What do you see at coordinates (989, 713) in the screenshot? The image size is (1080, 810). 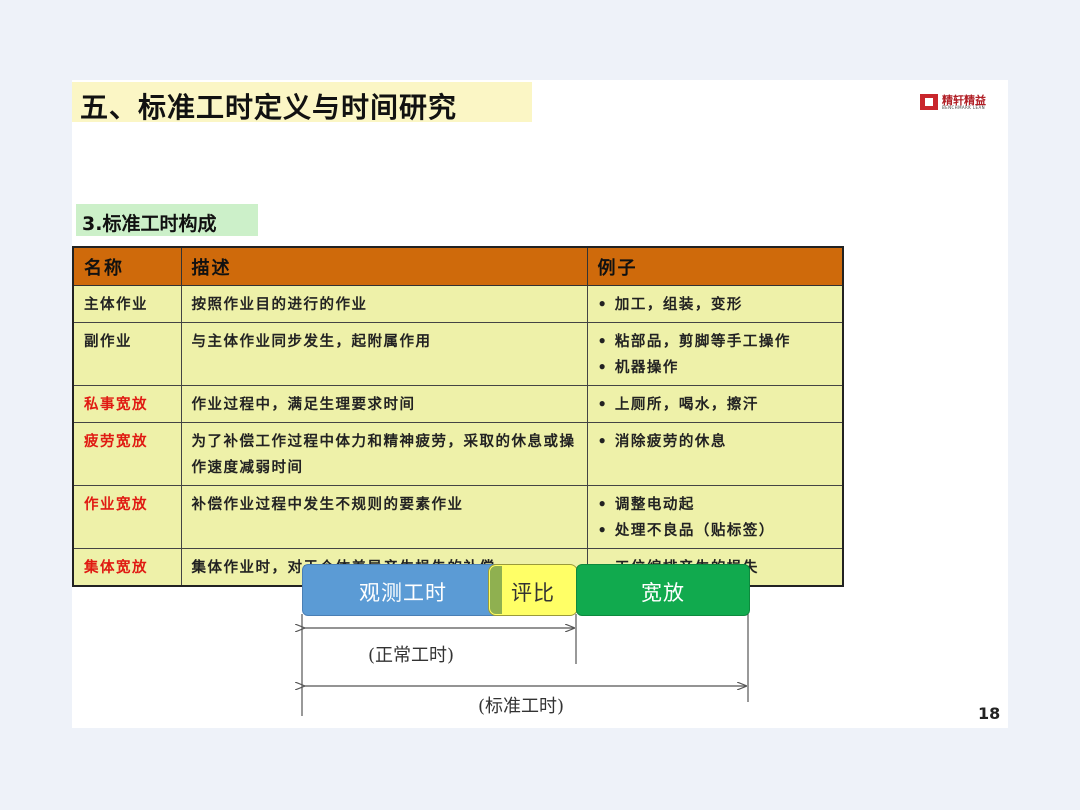 I see `page-number: 18` at bounding box center [989, 713].